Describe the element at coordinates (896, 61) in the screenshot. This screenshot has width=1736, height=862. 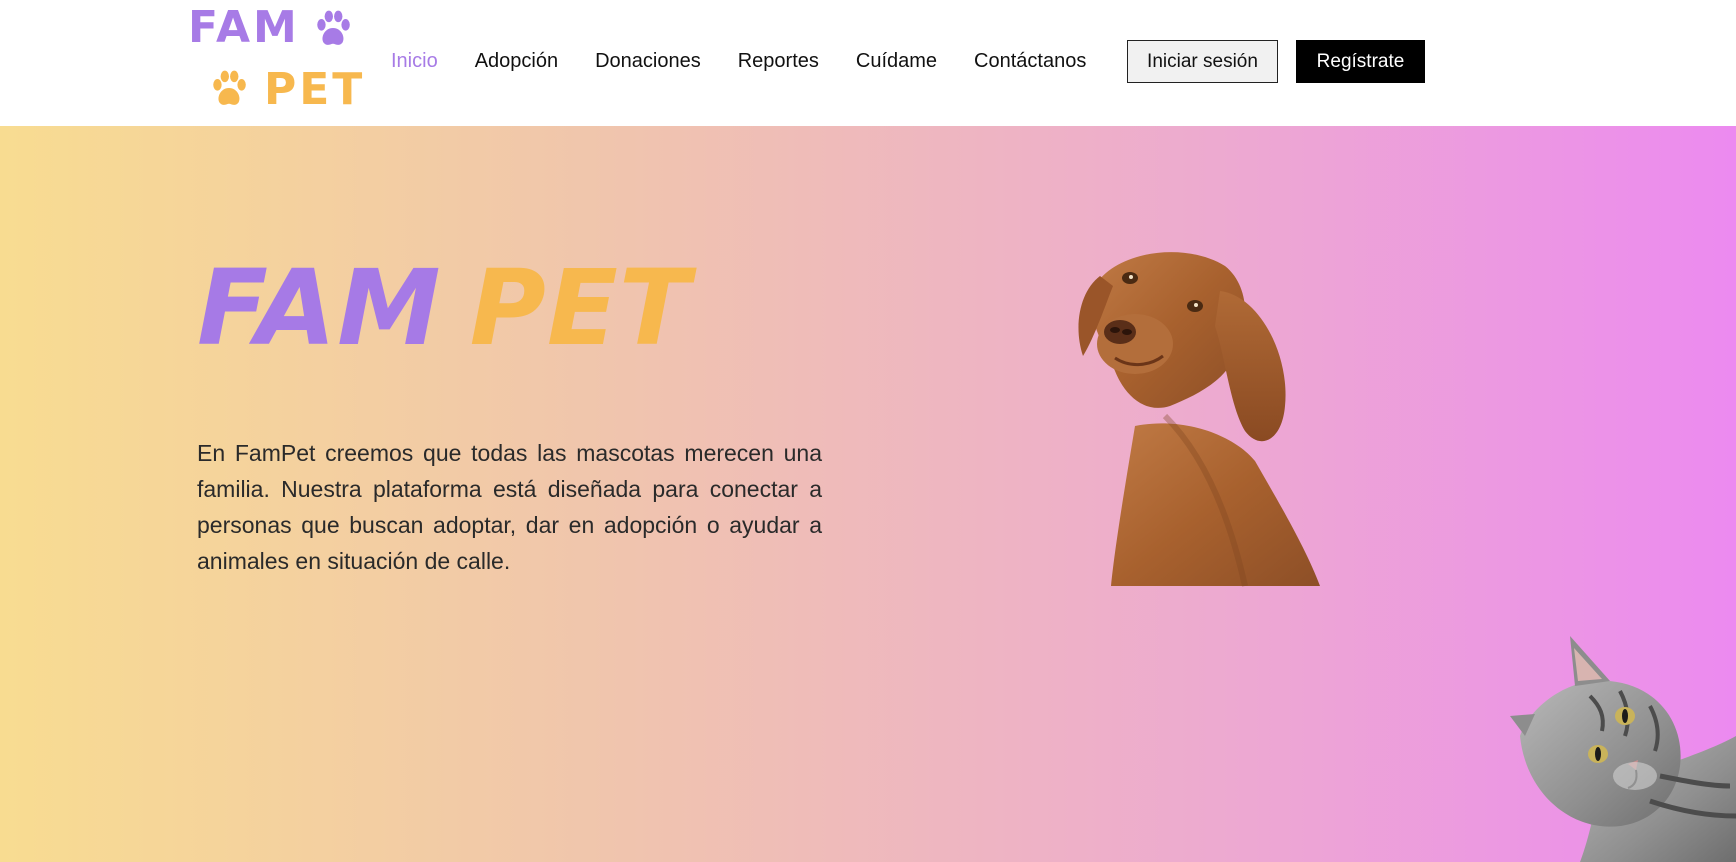
I see `nav-link-cuidame: Cuídame` at that location.